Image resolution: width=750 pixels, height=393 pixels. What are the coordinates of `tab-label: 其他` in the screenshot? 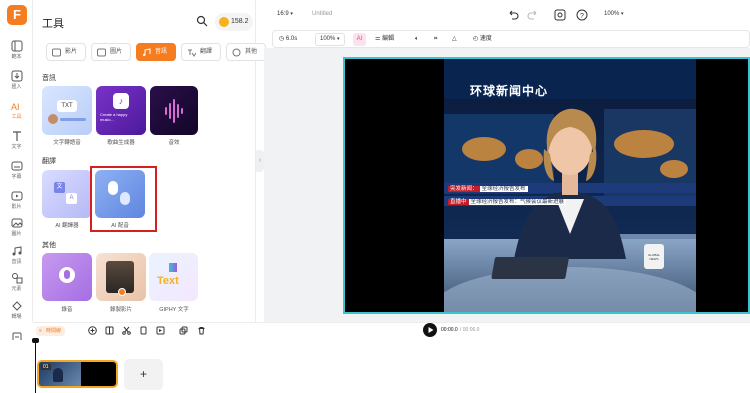 It's located at (251, 52).